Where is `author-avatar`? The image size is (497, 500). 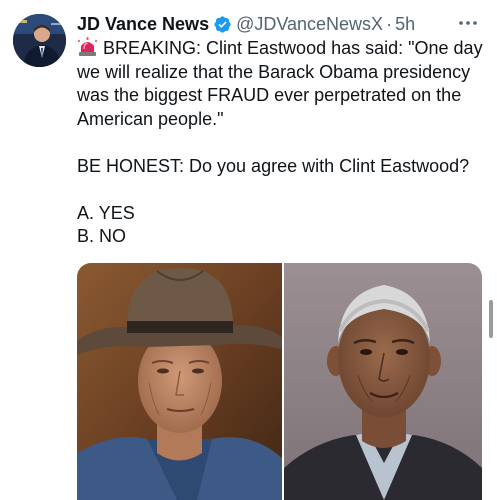
author-avatar is located at coordinates (39, 40).